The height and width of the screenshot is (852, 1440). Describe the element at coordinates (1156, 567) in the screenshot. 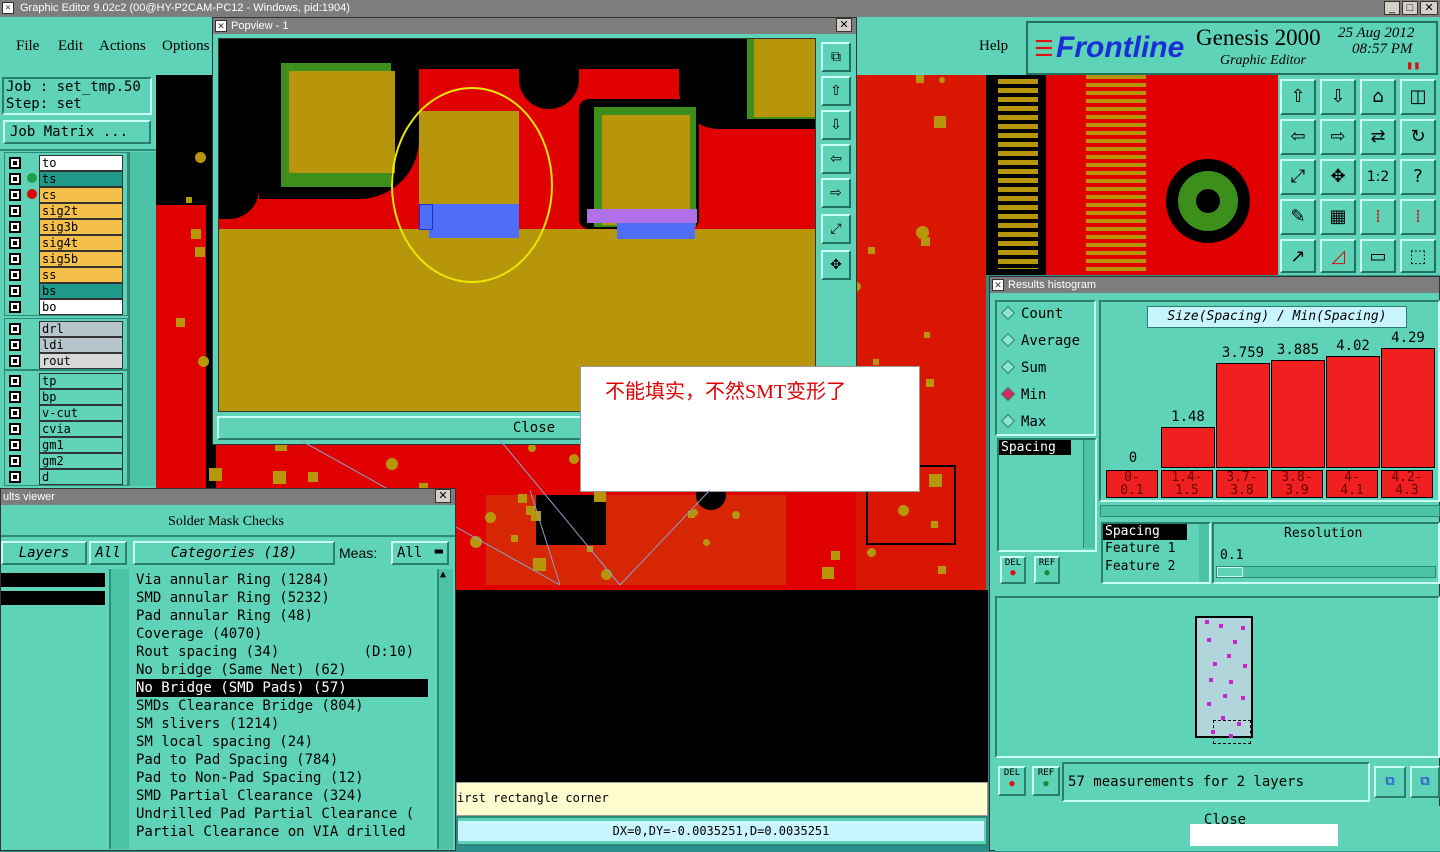

I see `feature-item-2: Feature 2` at that location.